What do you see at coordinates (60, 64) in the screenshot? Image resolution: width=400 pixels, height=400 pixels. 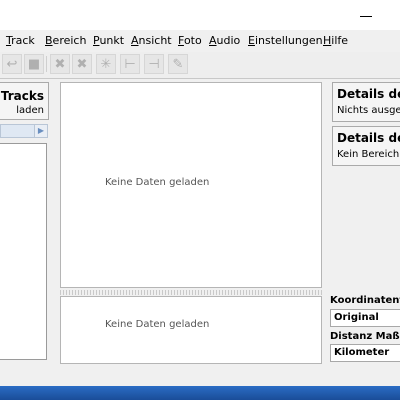 I see `delete-point-icon: ✖` at bounding box center [60, 64].